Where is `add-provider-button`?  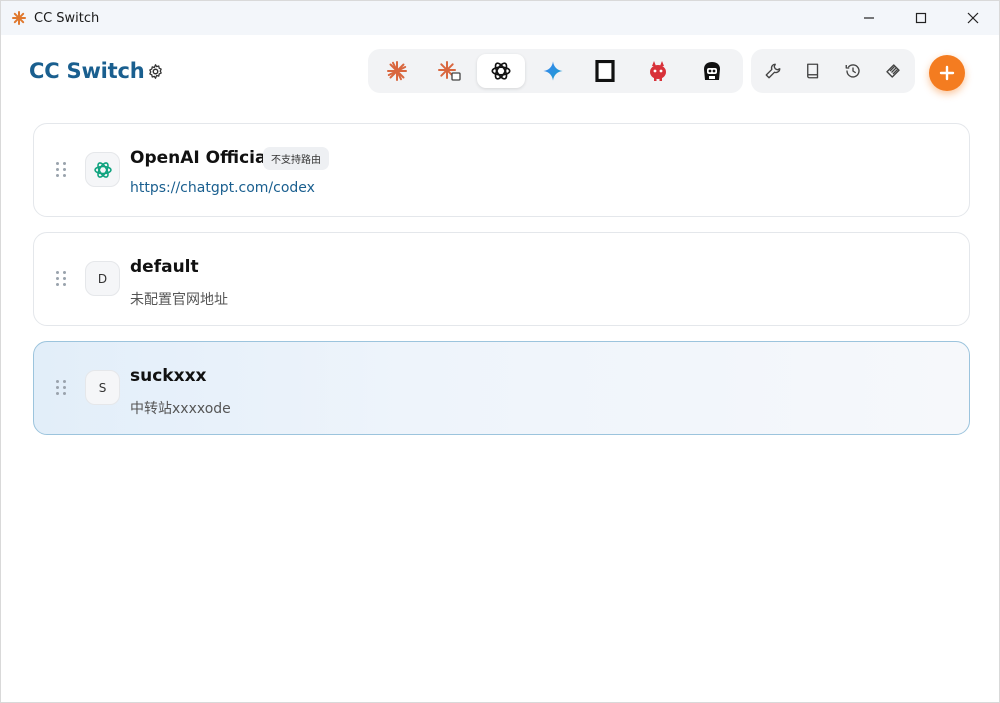
add-provider-button is located at coordinates (947, 73).